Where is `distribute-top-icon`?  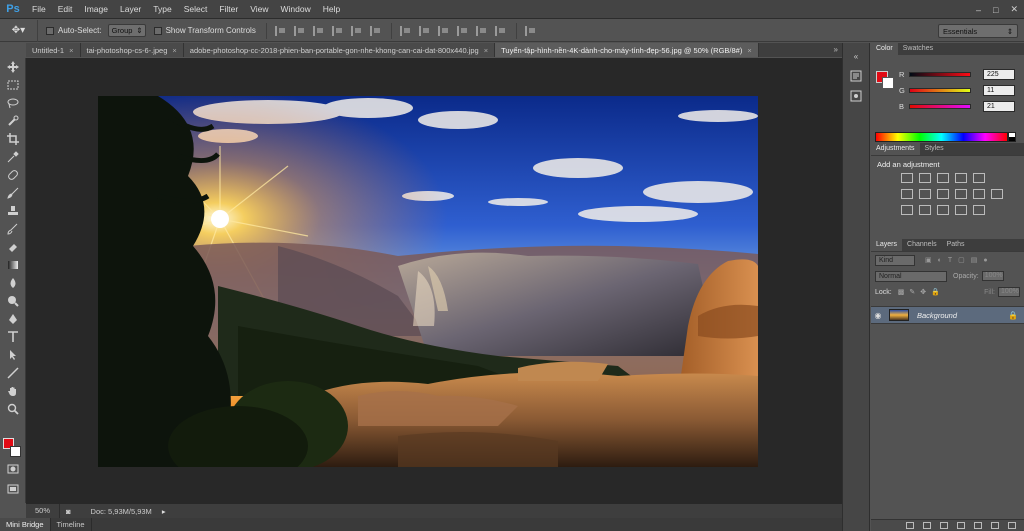 distribute-top-icon is located at coordinates (405, 30).